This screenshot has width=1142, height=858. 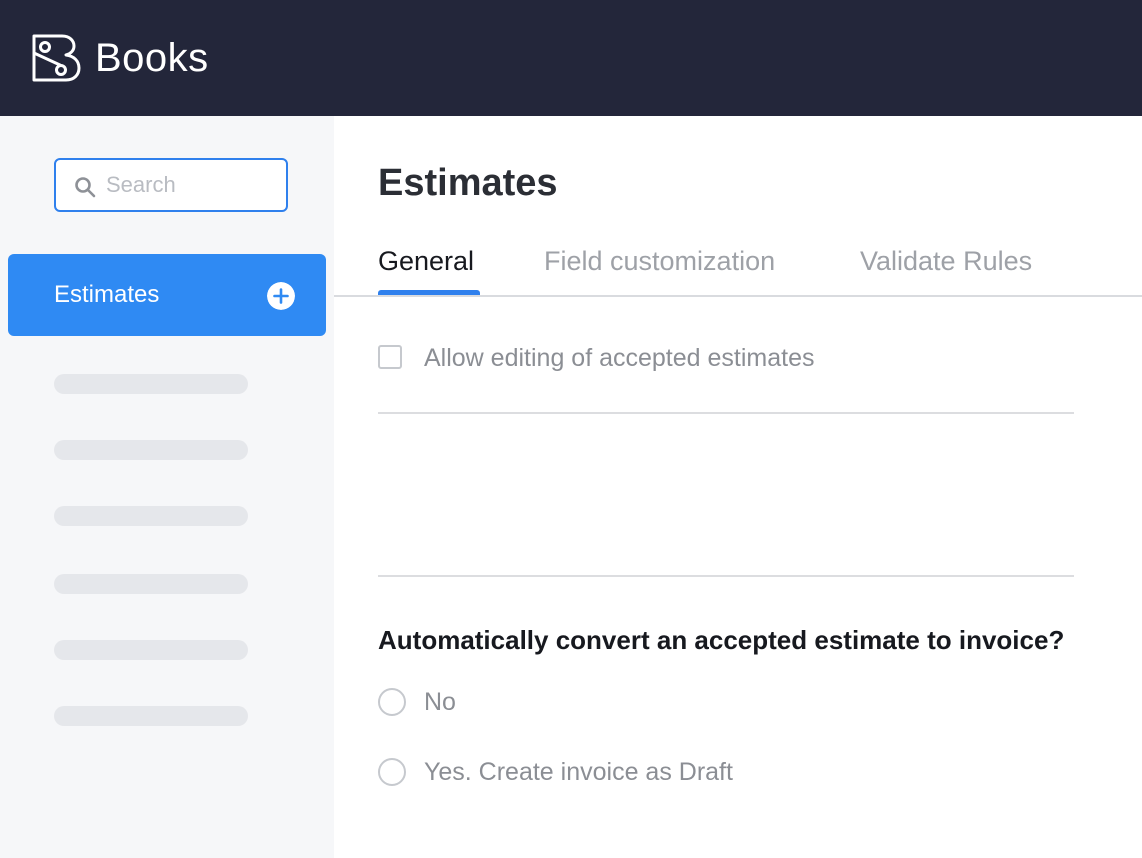 I want to click on radio-no, so click(x=392, y=702).